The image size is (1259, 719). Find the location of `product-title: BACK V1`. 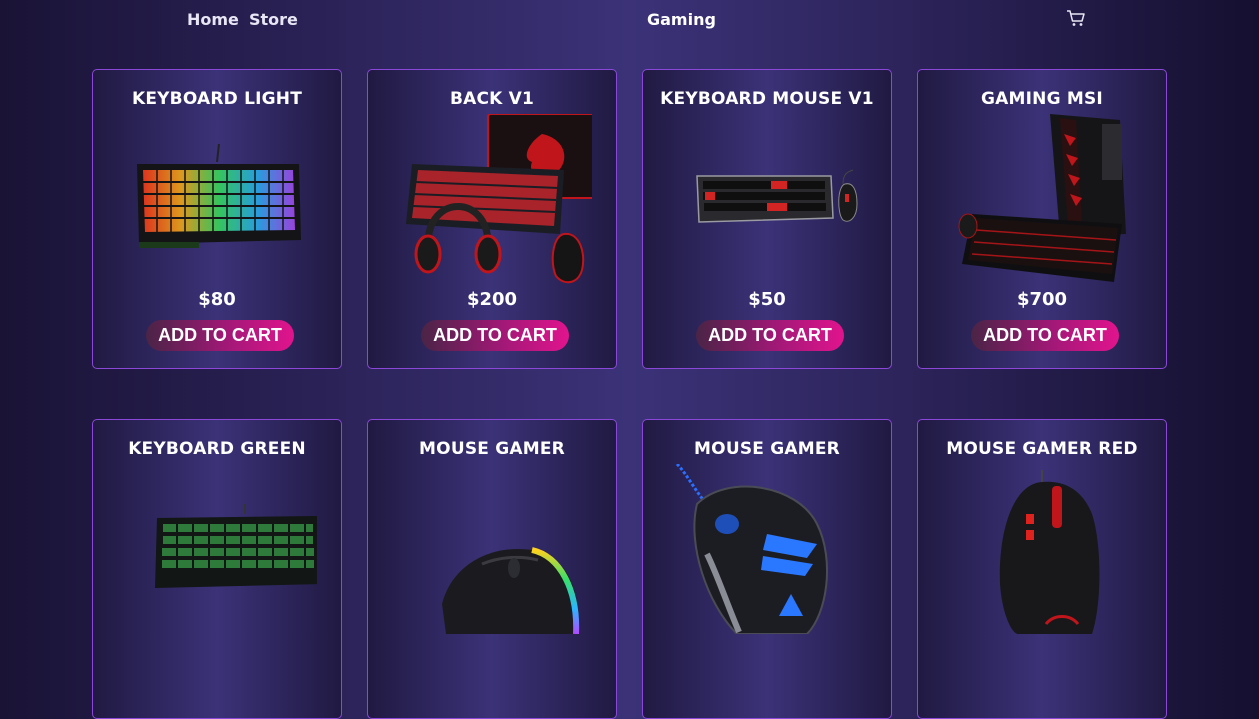

product-title: BACK V1 is located at coordinates (492, 99).